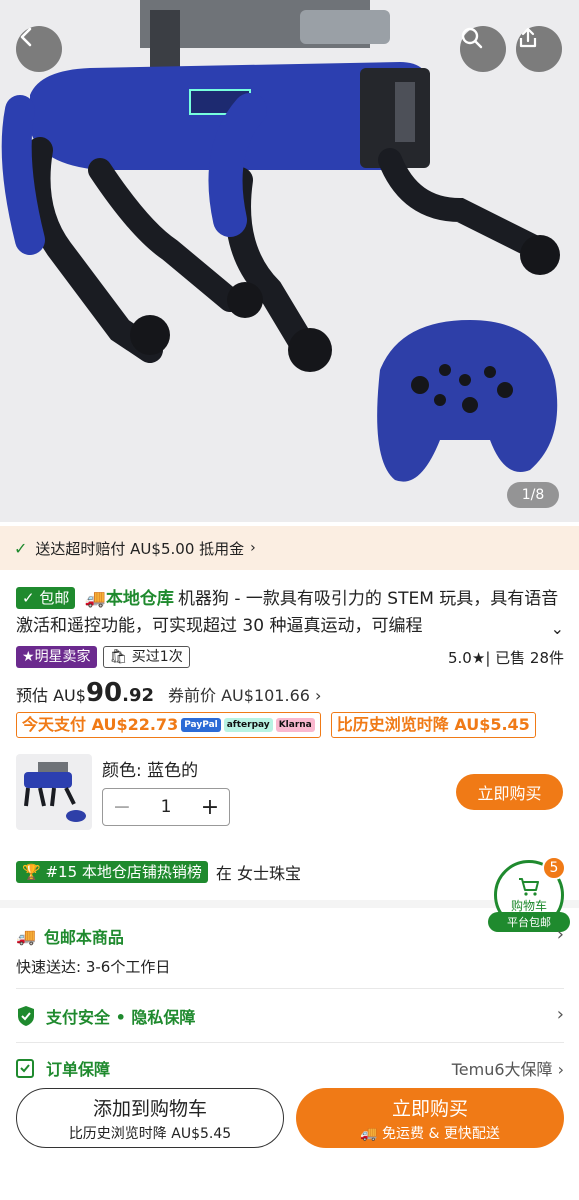 The height and width of the screenshot is (1200, 579). What do you see at coordinates (528, 905) in the screenshot?
I see `cart-label: 购物车` at bounding box center [528, 905].